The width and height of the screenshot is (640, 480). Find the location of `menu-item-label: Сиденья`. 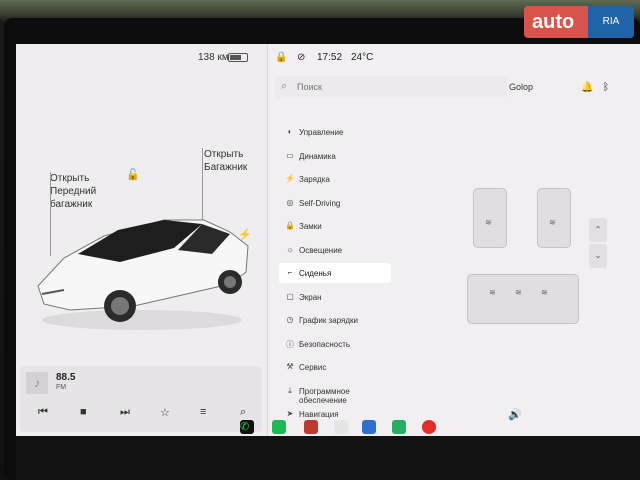

menu-item-label: Сиденья is located at coordinates (315, 273).